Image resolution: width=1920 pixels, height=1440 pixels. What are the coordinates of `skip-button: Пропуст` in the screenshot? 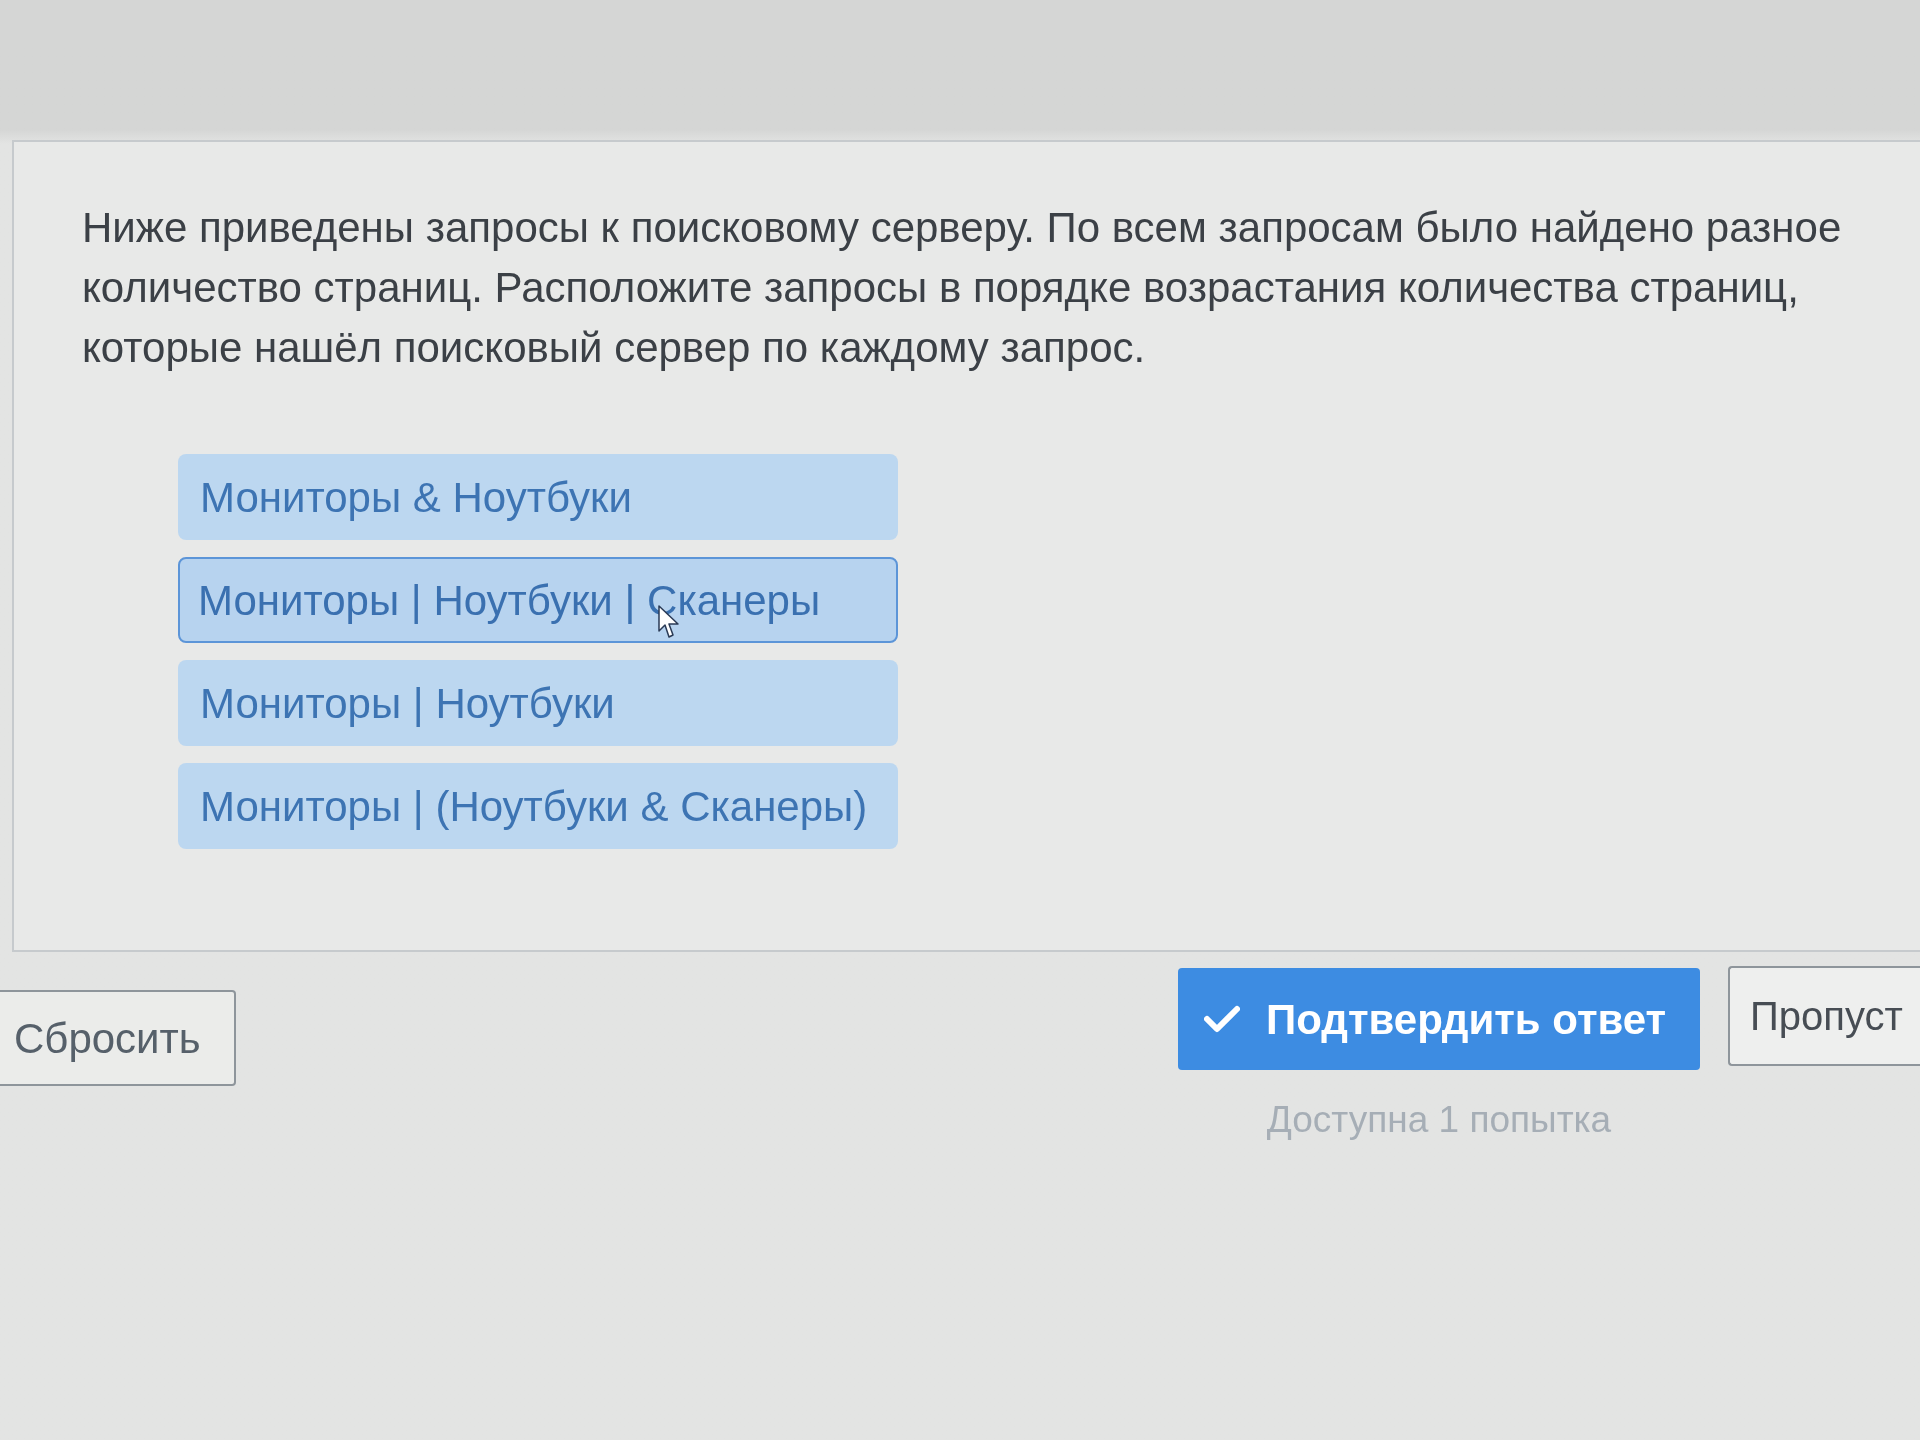 It's located at (1824, 1016).